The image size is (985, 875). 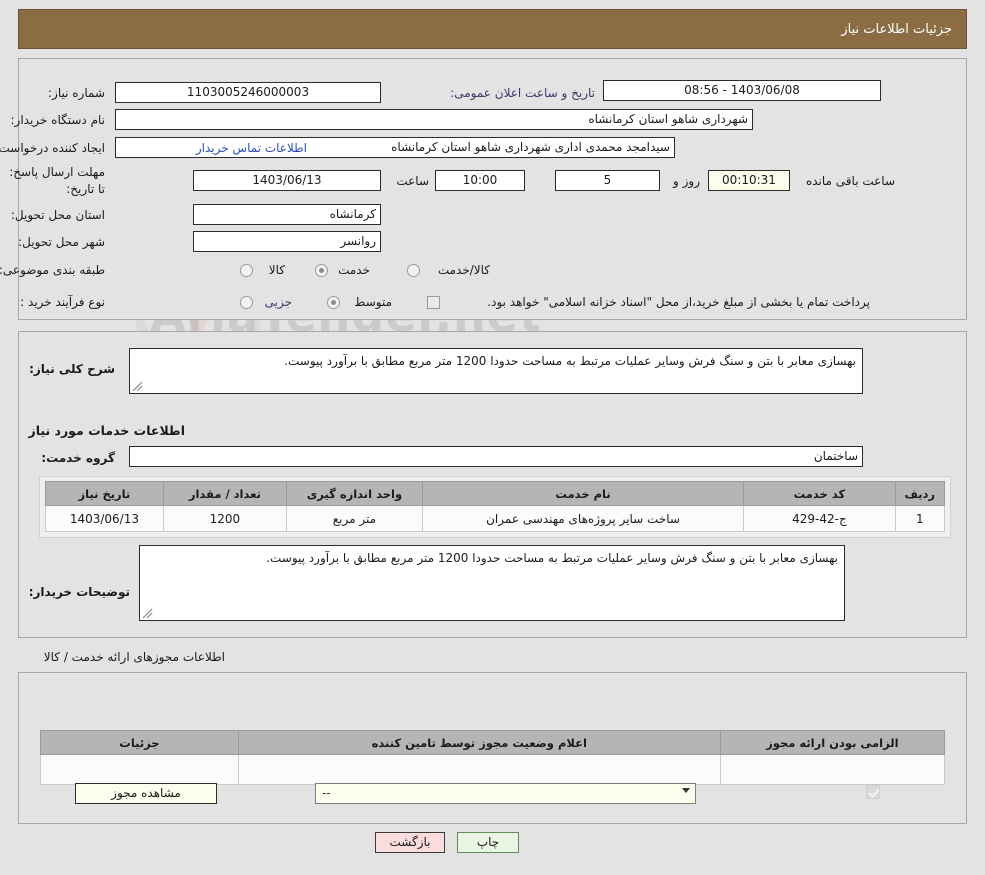 I want to click on radio-category-goods-service-label: کالا/خدمت, so click(x=463, y=270).